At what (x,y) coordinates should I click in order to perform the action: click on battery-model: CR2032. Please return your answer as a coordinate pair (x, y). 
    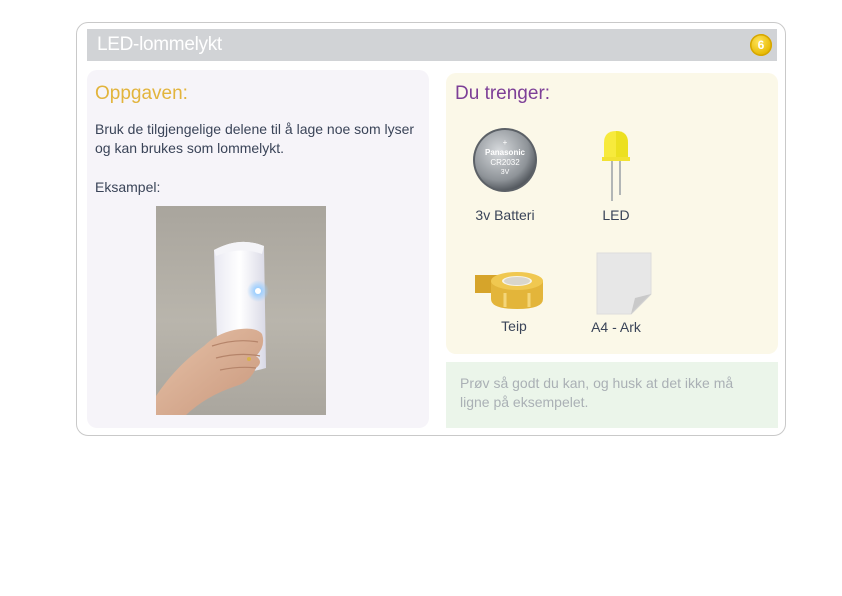
    Looking at the image, I should click on (505, 162).